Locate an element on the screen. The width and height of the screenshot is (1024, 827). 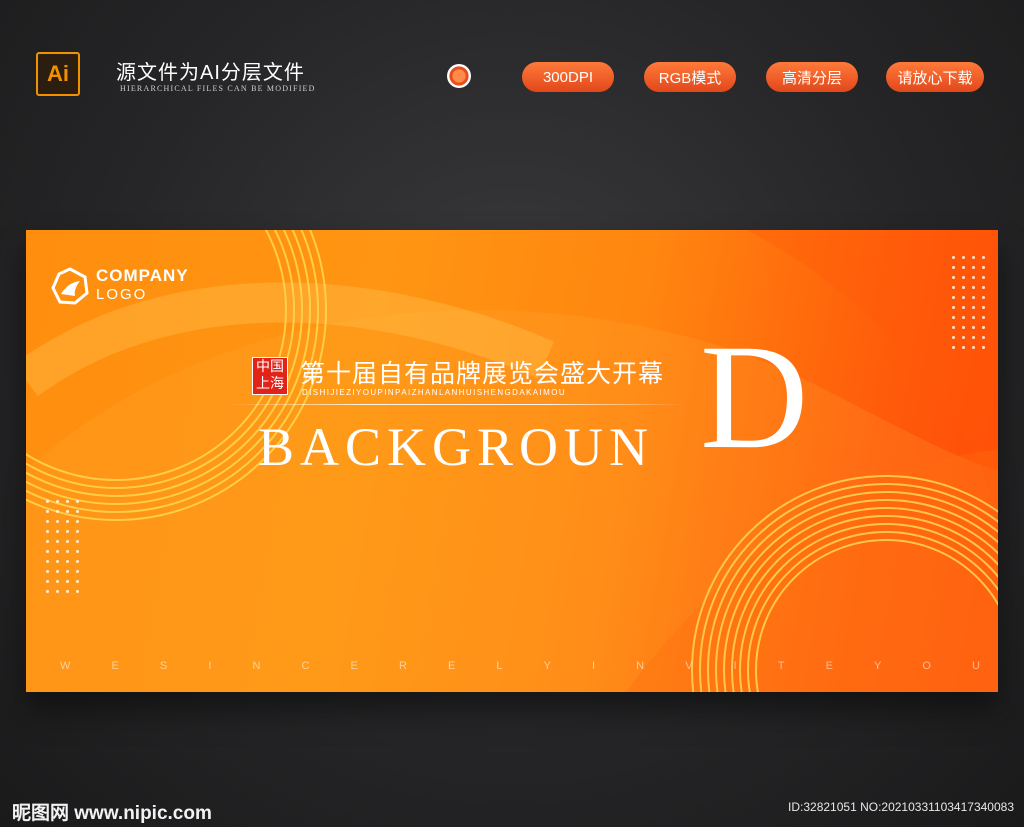
shanghai-seal: 中国 上海 is located at coordinates (270, 376).